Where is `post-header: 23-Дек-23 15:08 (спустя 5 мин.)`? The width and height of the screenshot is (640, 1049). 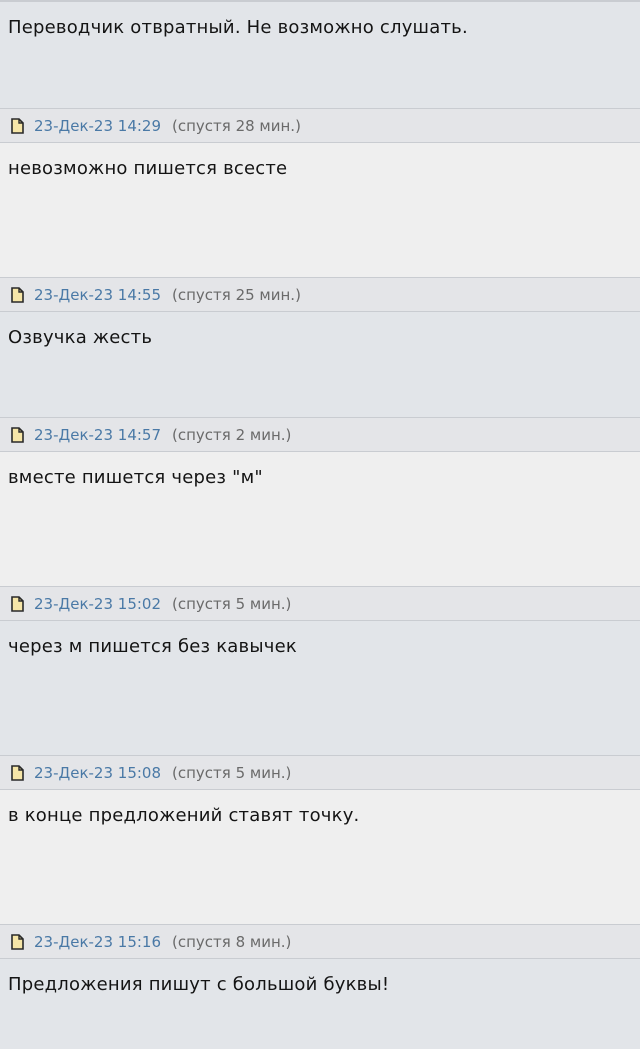
post-header: 23-Дек-23 15:08 (спустя 5 мин.) is located at coordinates (320, 772).